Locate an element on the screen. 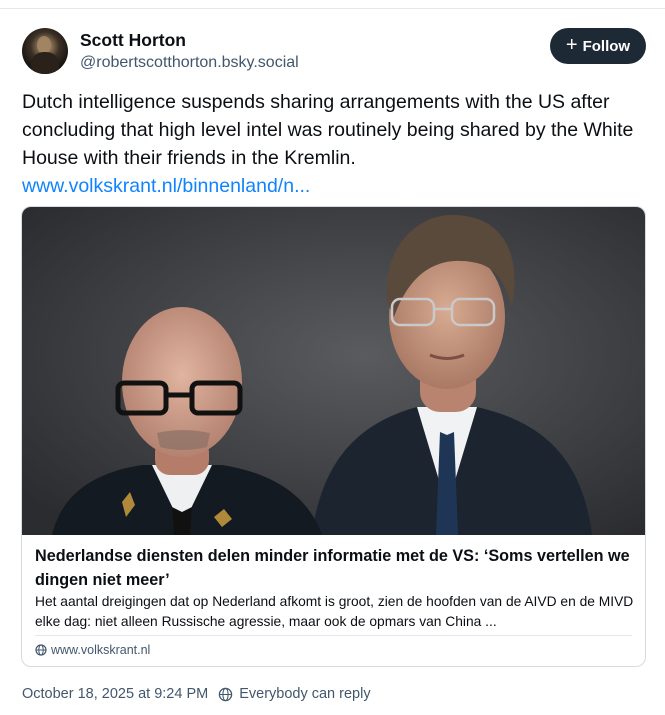 This screenshot has width=665, height=715. author-handle: @robertscotthorton.bsky.social is located at coordinates (189, 63).